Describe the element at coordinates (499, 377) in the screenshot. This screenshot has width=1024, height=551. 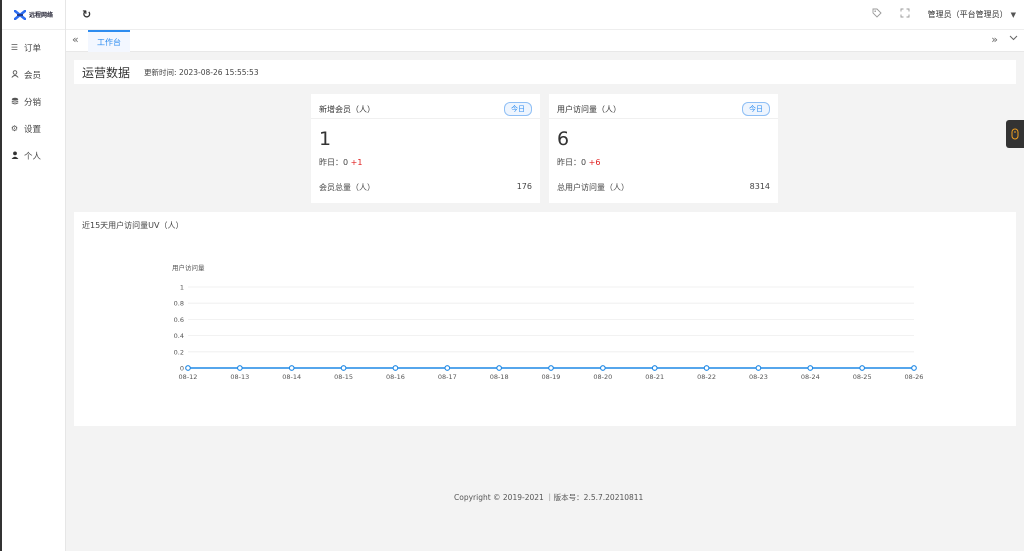
I see `x-tick-label: 08-18` at that location.